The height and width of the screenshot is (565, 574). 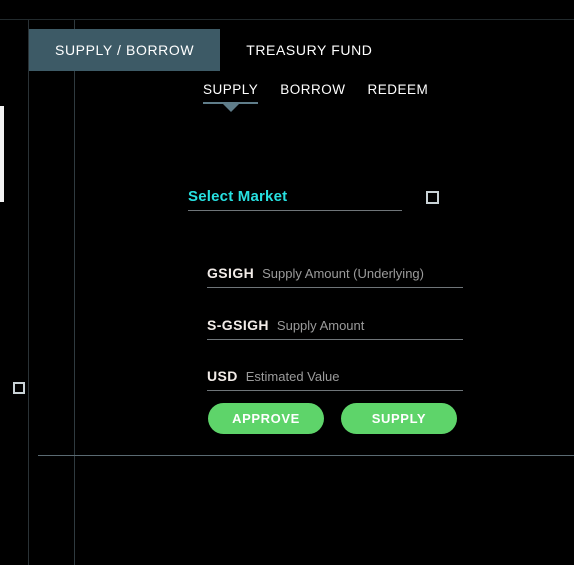 I want to click on form-action-buttons: APPROVE SUPPLY, so click(x=332, y=418).